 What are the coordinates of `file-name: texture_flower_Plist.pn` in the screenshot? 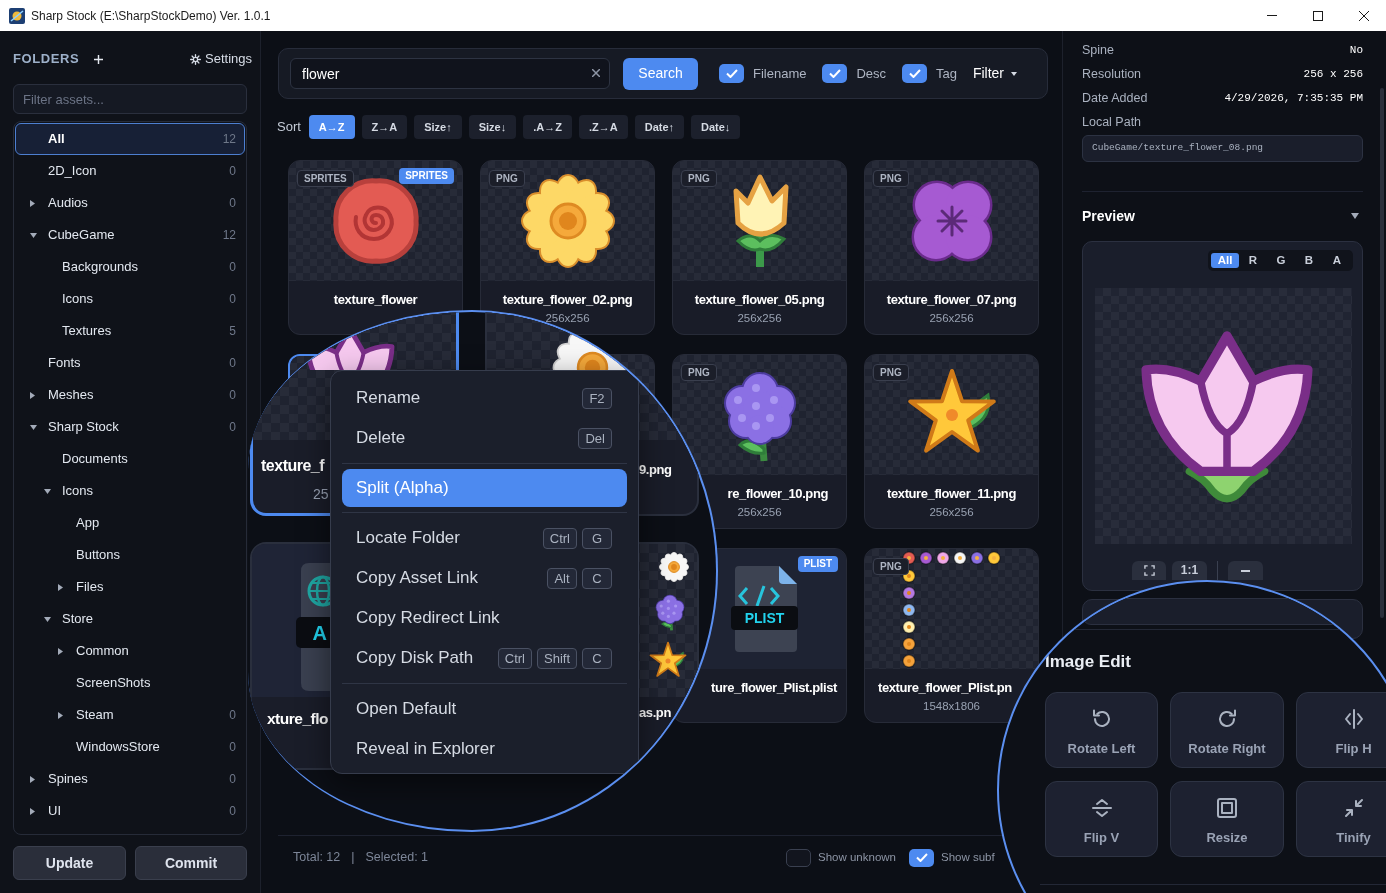 It's located at (945, 687).